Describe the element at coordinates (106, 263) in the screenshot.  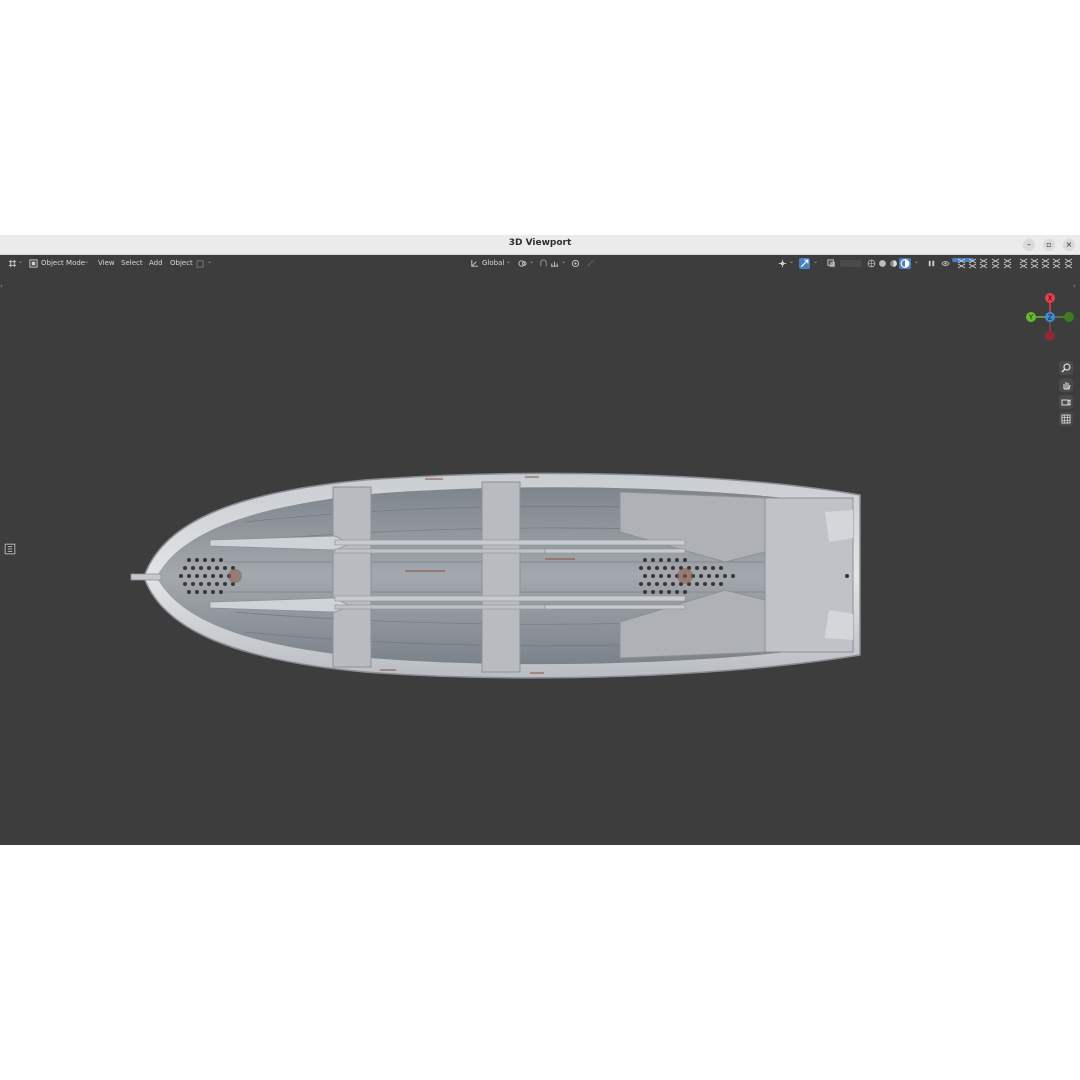
I see `menu-view: View` at that location.